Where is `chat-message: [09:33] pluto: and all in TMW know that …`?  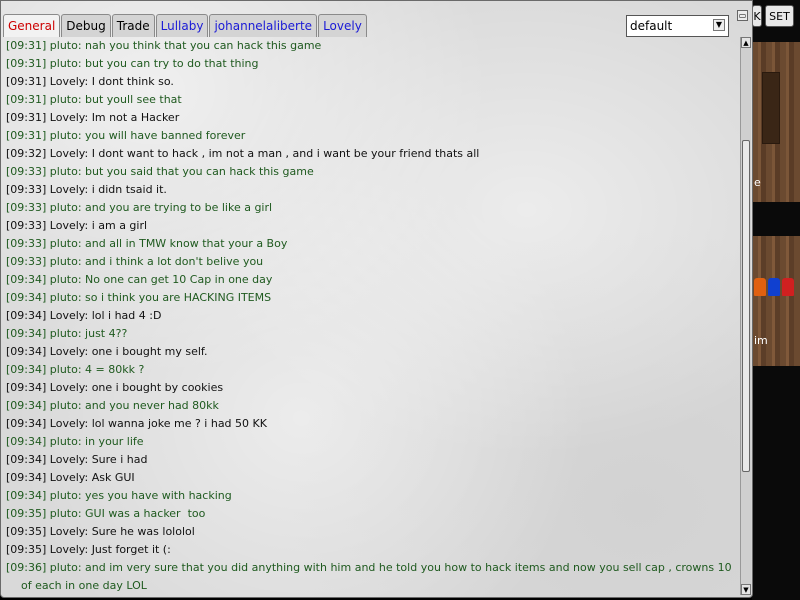 chat-message: [09:33] pluto: and all in TMW know that … is located at coordinates (371, 244).